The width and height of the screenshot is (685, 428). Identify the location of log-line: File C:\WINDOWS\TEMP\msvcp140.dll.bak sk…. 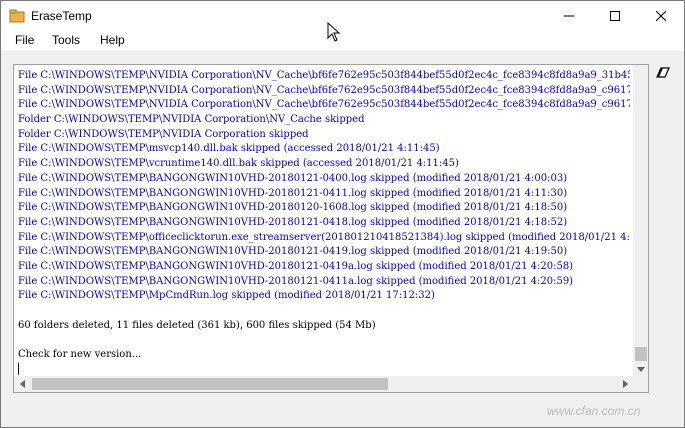
(229, 149).